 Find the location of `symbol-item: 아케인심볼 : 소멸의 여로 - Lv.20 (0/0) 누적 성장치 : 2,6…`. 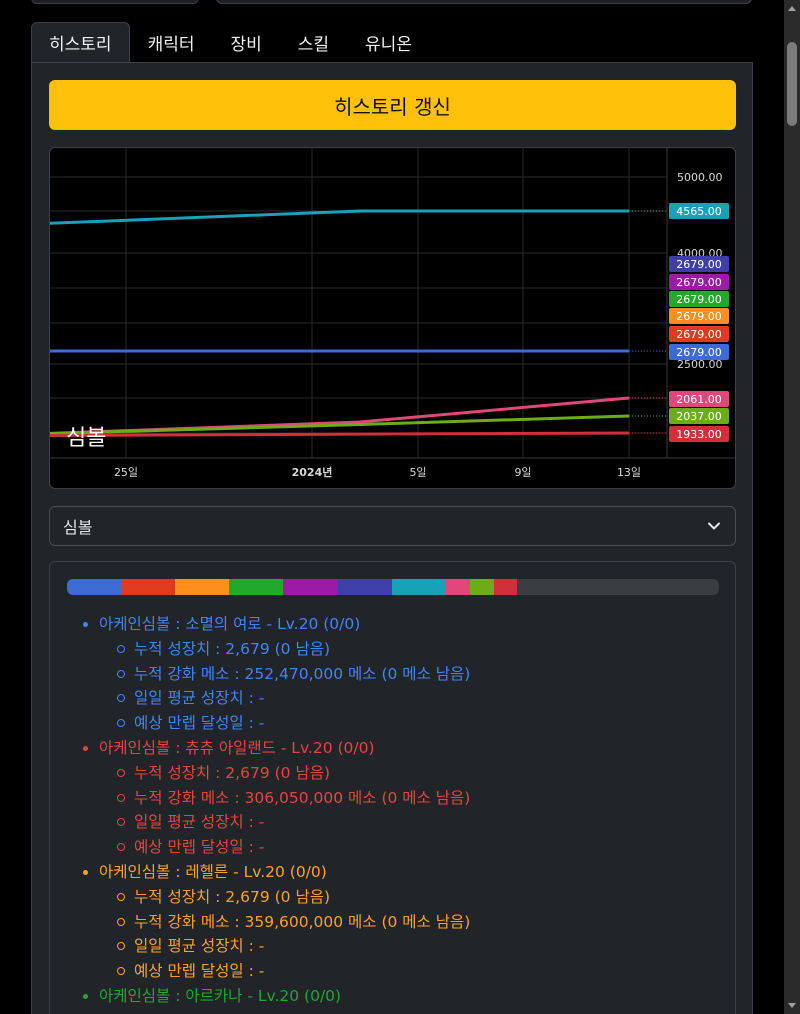

symbol-item: 아케인심볼 : 소멸의 여로 - Lv.20 (0/0) 누적 성장치 : 2,6… is located at coordinates (401, 674).